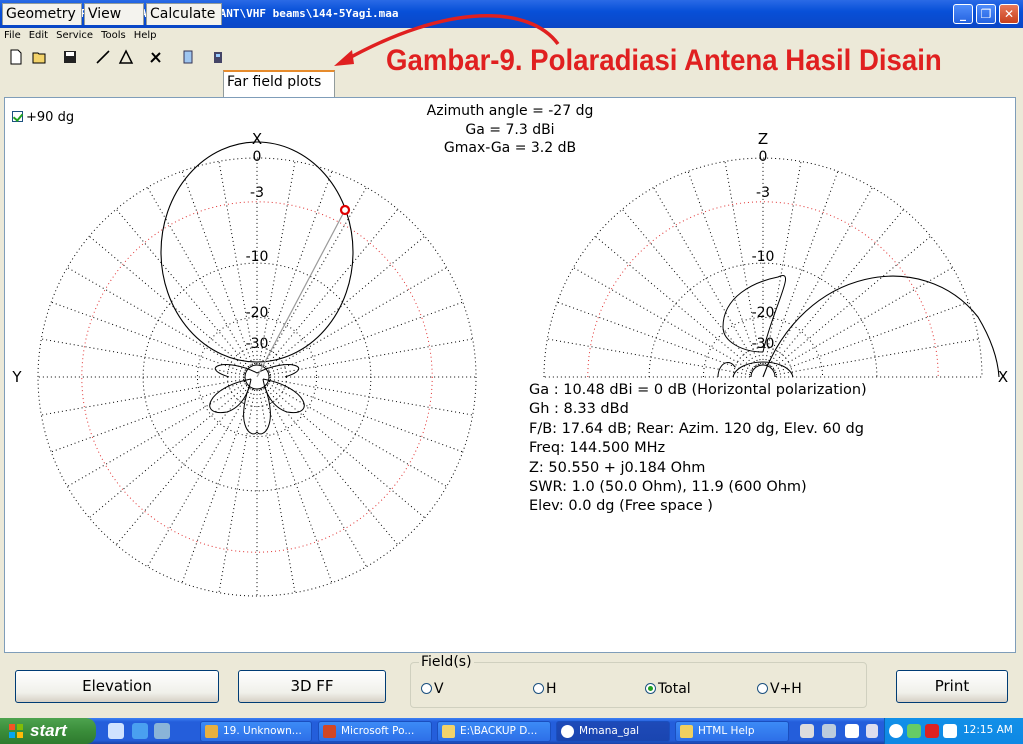 The height and width of the screenshot is (744, 1023). Describe the element at coordinates (988, 730) in the screenshot. I see `clock: 12:15 AM` at that location.